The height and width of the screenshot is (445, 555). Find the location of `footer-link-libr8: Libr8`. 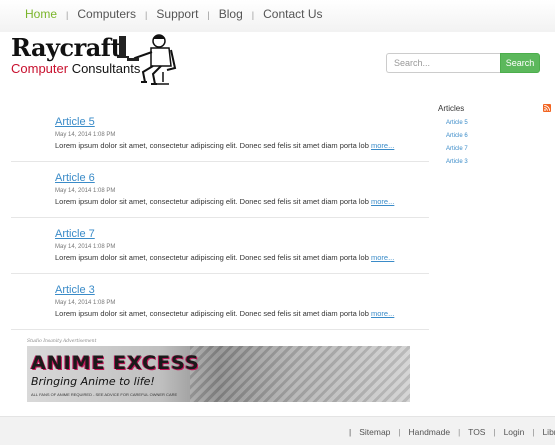

footer-link-libr8: Libr8 is located at coordinates (548, 432).